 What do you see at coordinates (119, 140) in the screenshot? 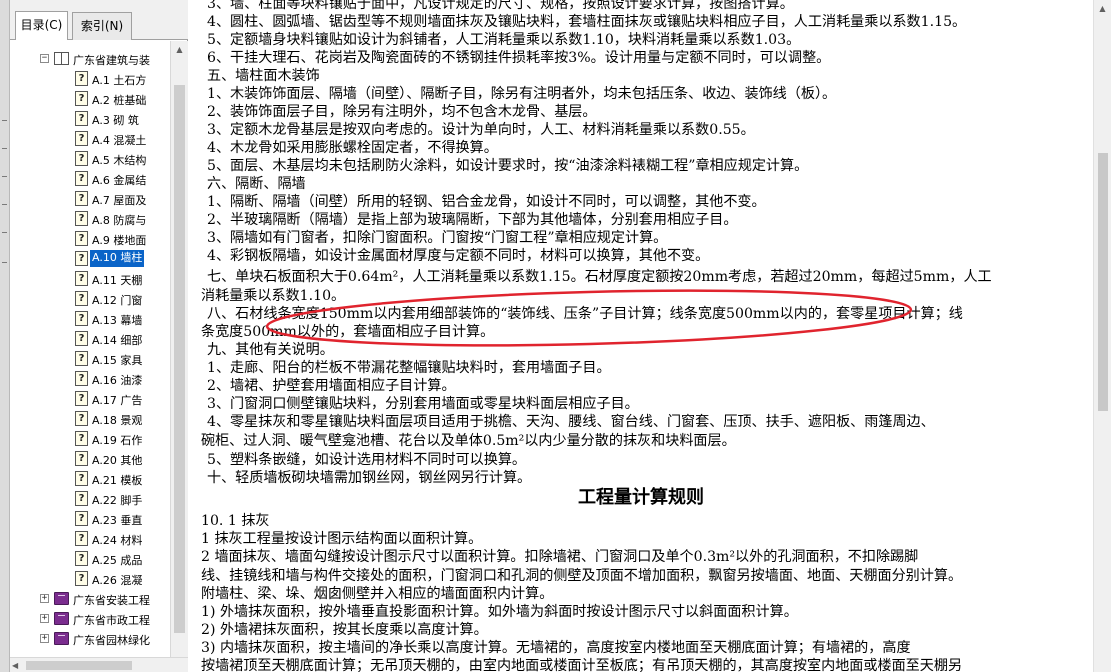
I see `tree-item-label: A.4 混凝土` at bounding box center [119, 140].